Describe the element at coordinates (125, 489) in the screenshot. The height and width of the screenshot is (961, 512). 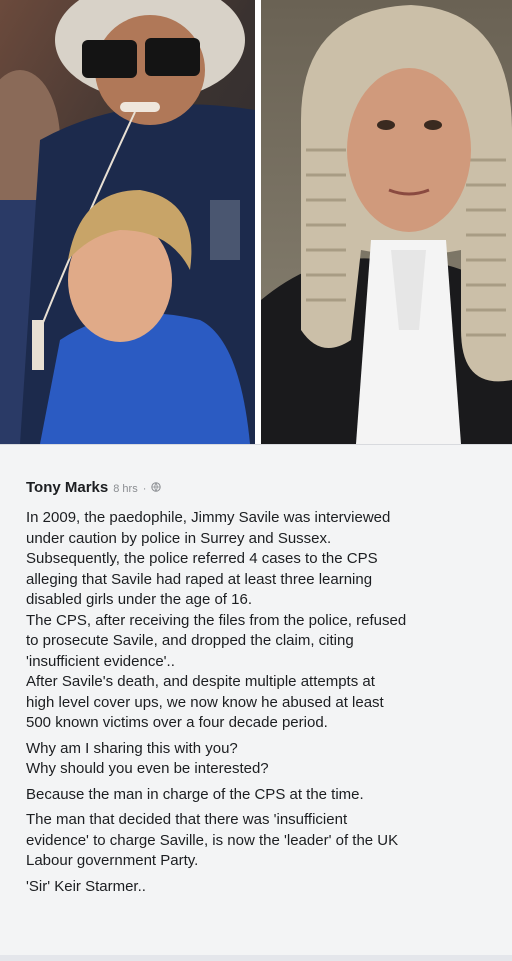
I see `post-time: 8 hrs` at that location.